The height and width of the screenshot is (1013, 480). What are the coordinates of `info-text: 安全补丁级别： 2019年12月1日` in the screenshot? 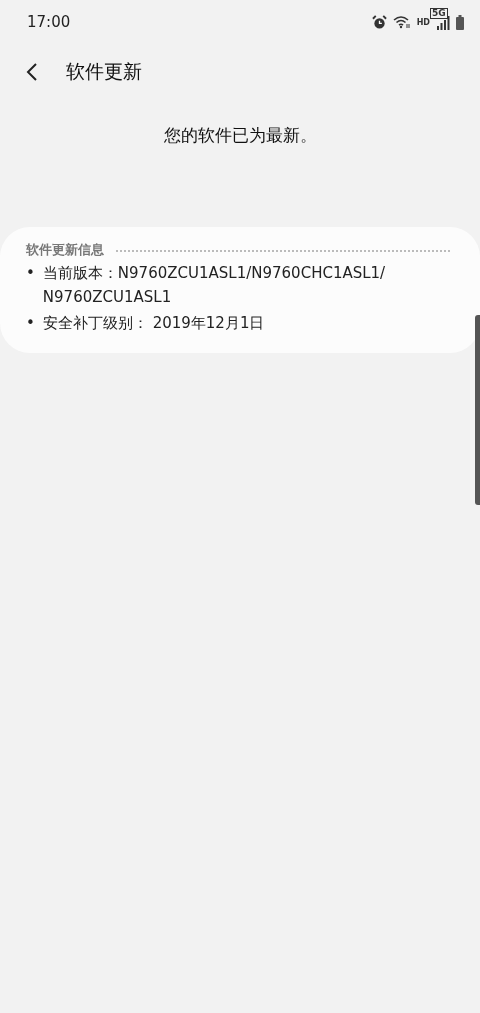 It's located at (153, 323).